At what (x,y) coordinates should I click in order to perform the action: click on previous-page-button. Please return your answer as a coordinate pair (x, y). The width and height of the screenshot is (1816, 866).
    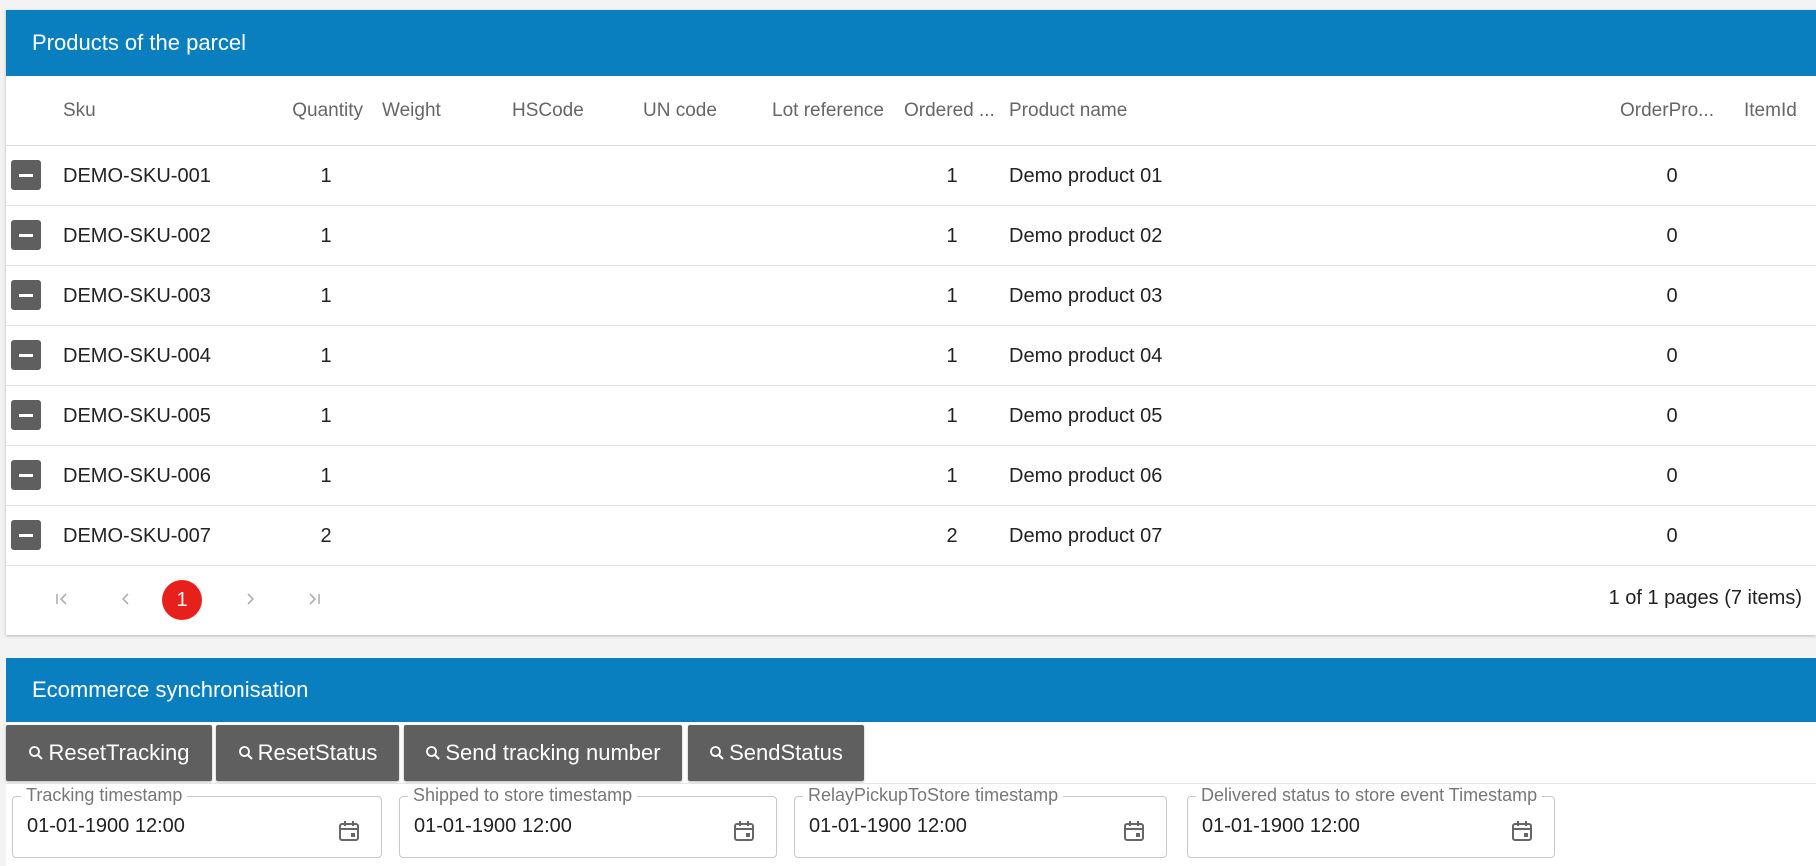
    Looking at the image, I should click on (126, 598).